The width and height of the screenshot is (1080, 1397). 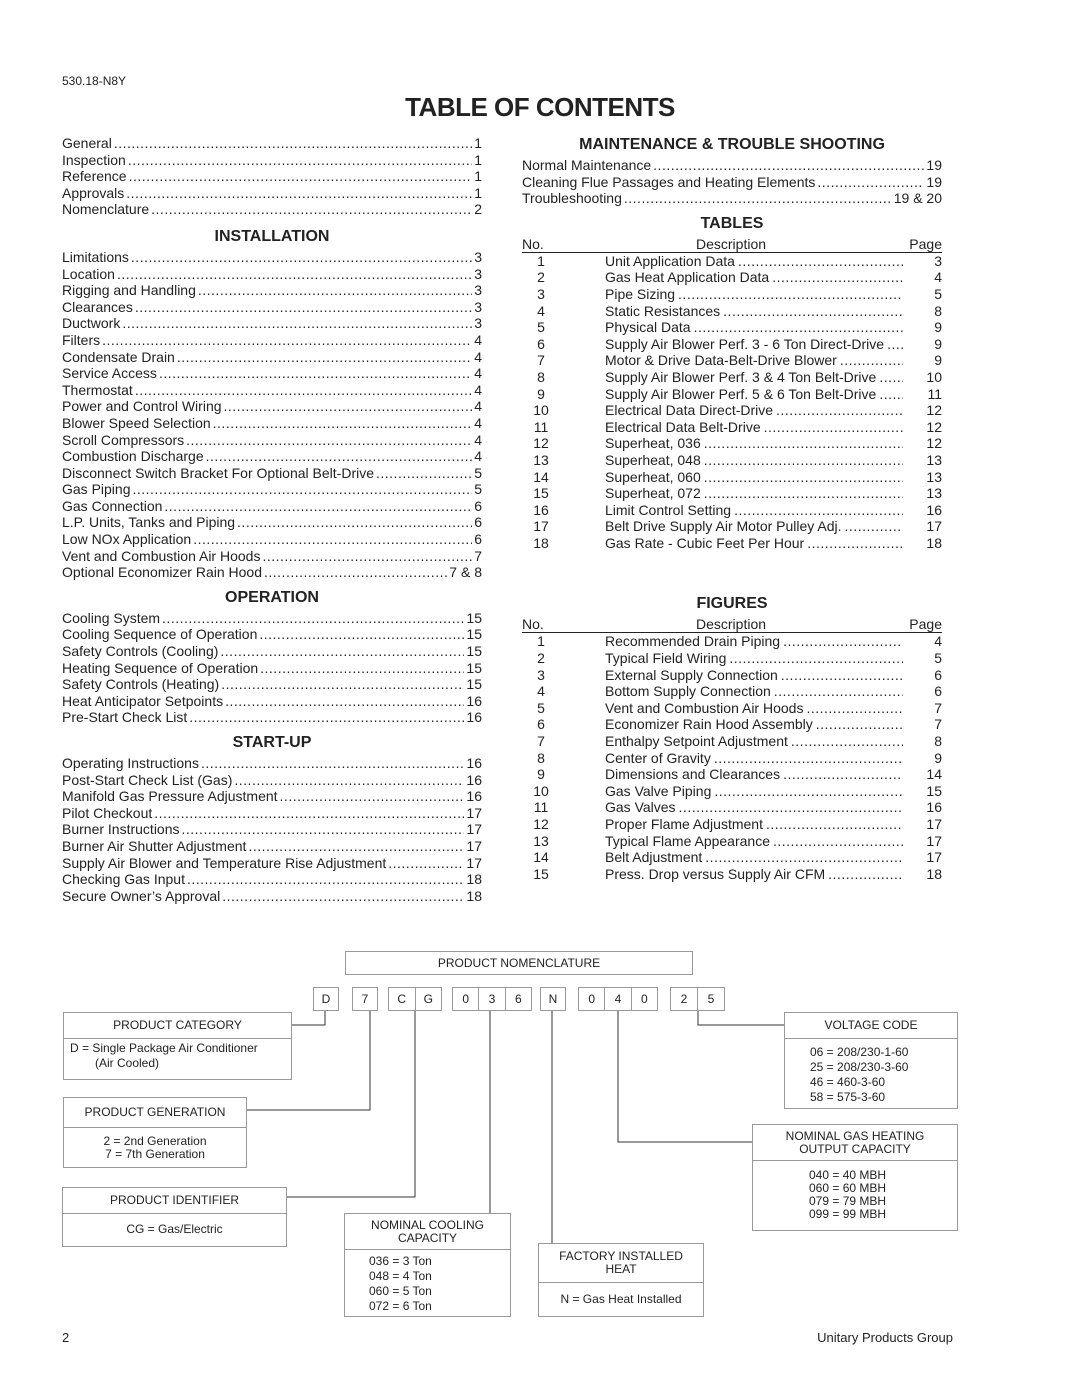 I want to click on box-line: 25 = 208/230-3-60, so click(x=859, y=1067).